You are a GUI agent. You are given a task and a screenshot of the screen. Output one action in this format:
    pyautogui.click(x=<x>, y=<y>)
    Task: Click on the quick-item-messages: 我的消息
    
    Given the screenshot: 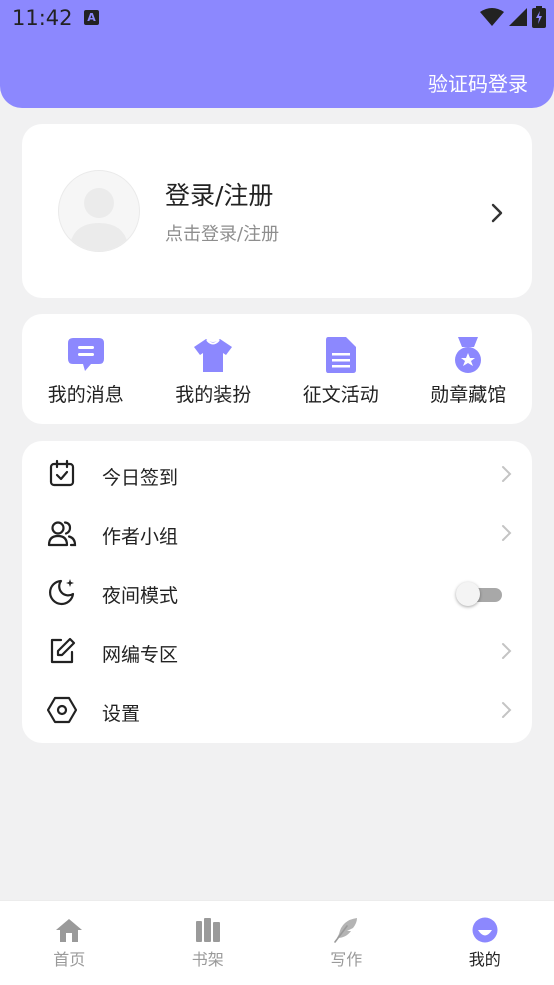 What is the action you would take?
    pyautogui.click(x=86, y=369)
    